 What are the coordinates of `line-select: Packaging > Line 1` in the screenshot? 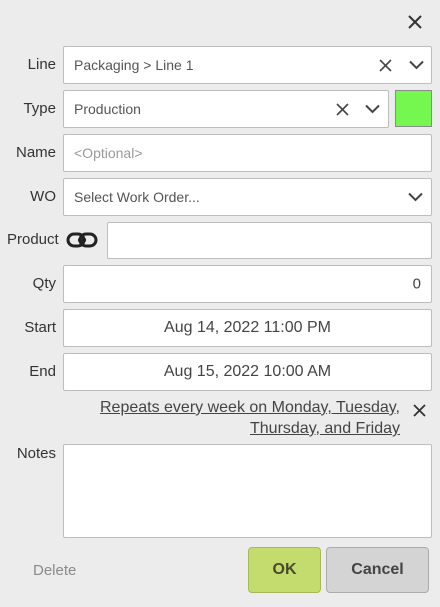 It's located at (247, 65).